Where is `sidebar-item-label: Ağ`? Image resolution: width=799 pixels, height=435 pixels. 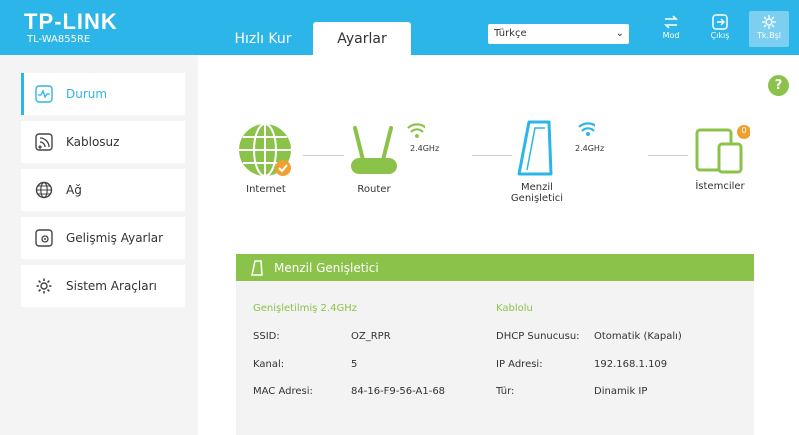 sidebar-item-label: Ağ is located at coordinates (74, 190).